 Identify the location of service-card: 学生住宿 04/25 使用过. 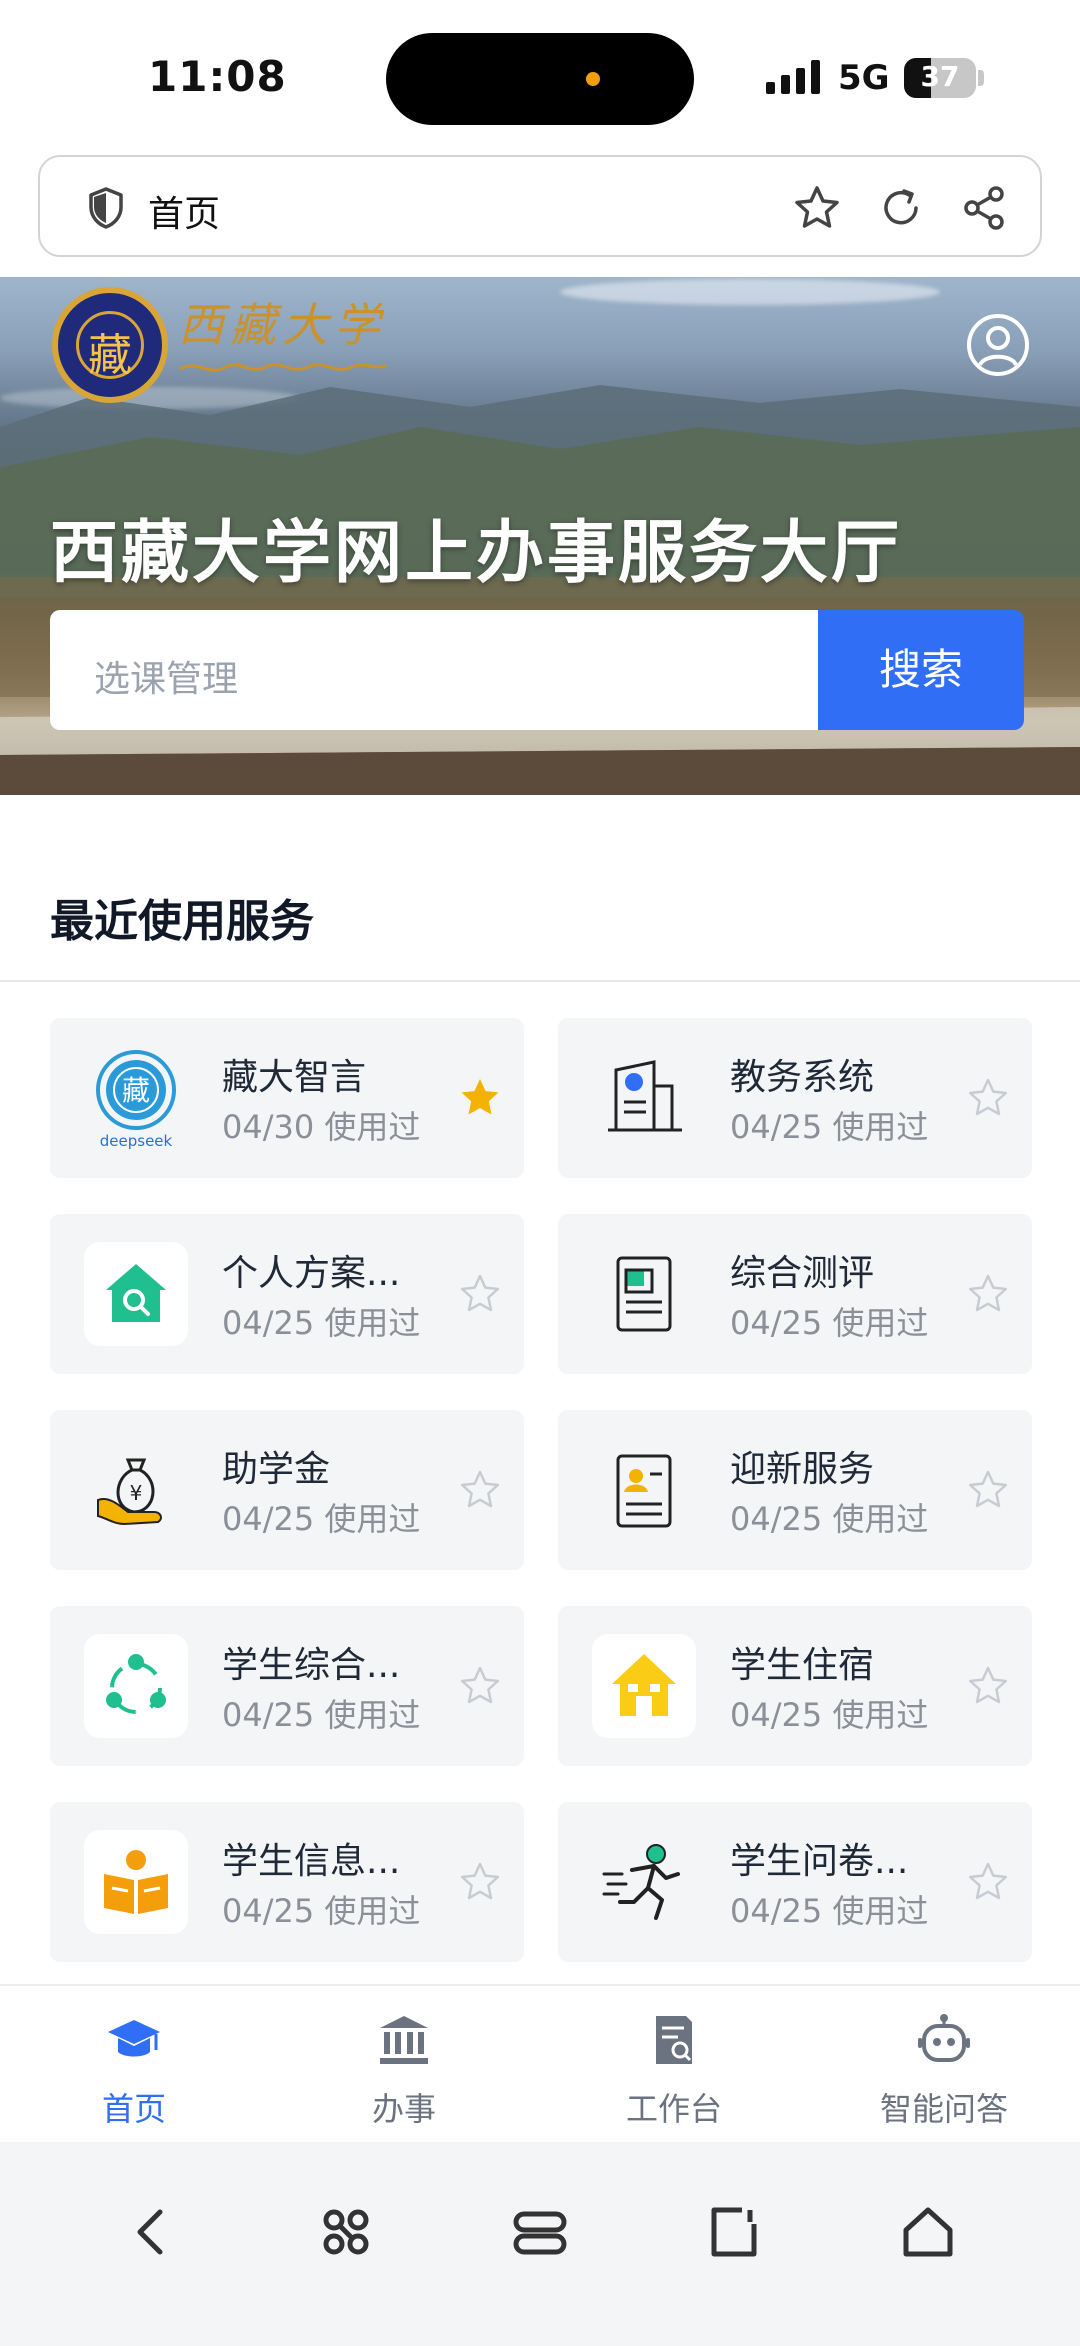
(795, 1686).